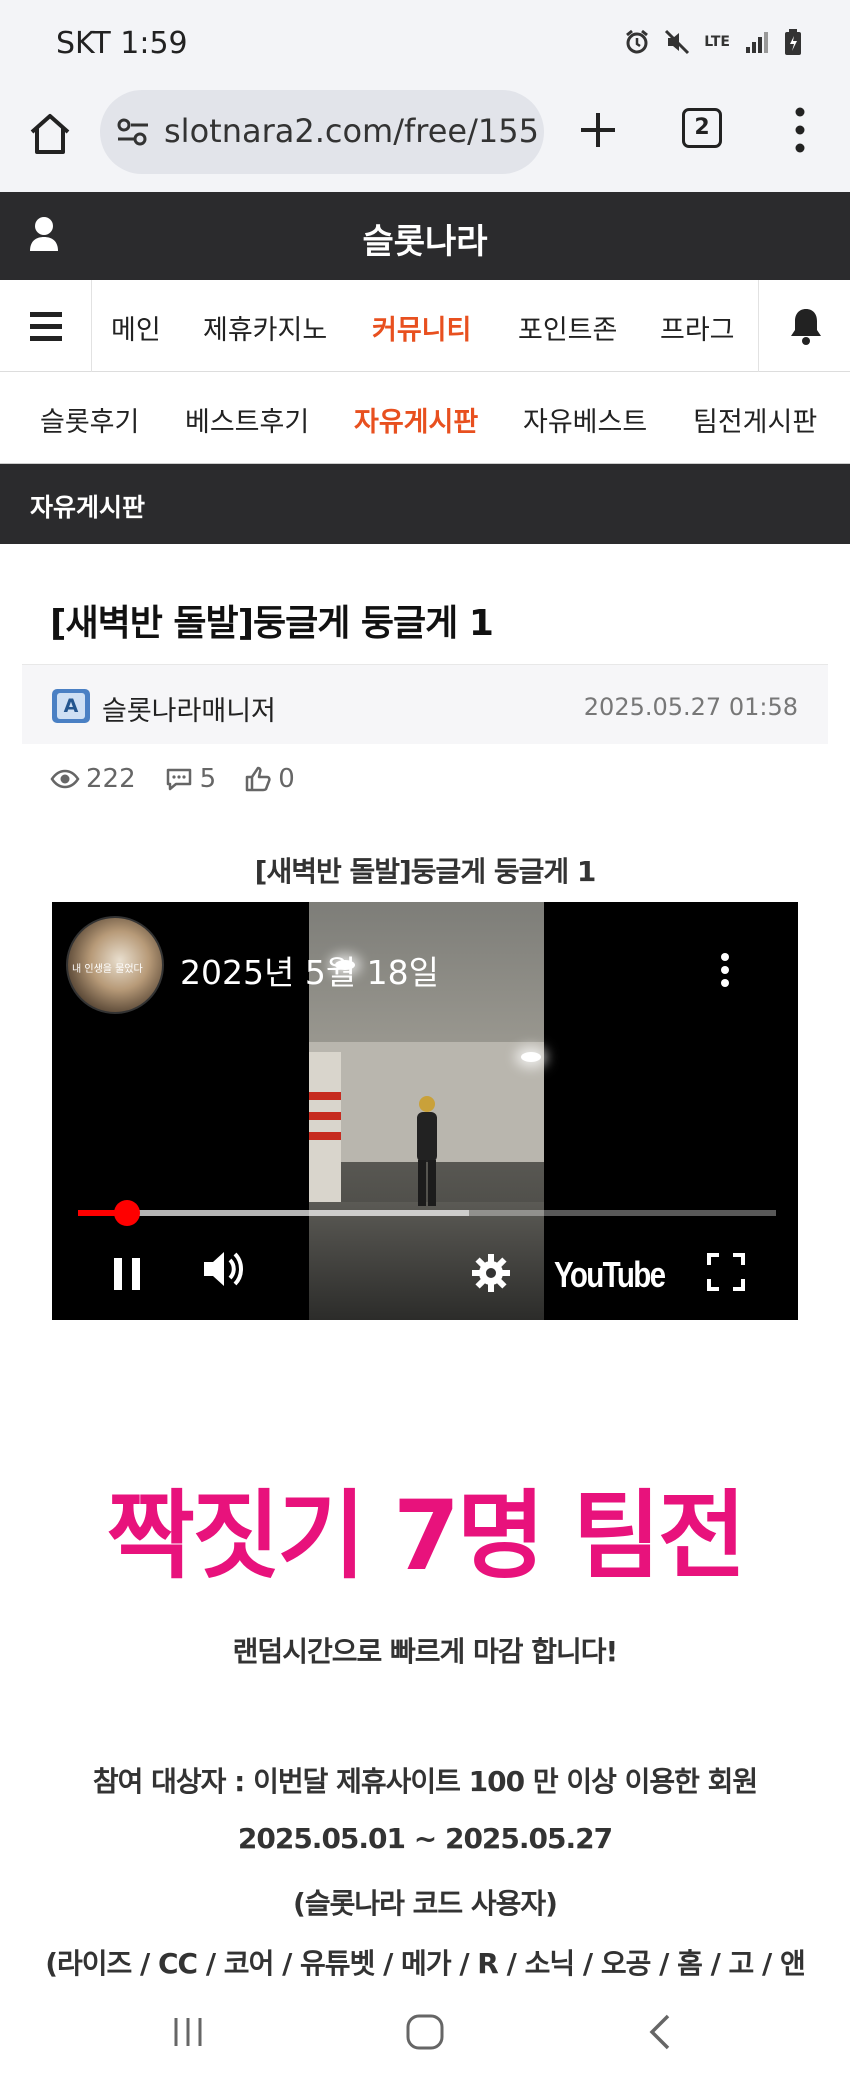  I want to click on battery-icon, so click(793, 42).